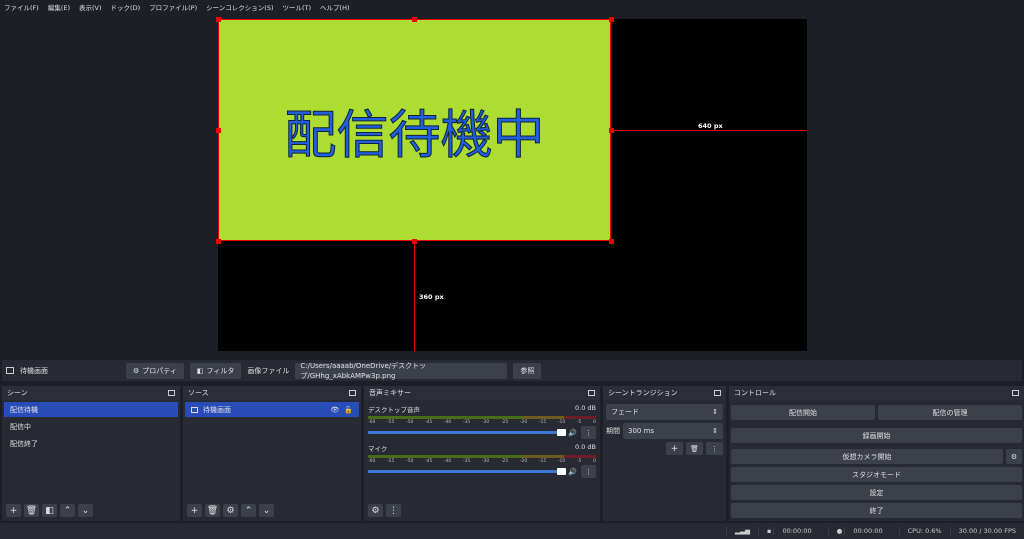 The height and width of the screenshot is (539, 1024). What do you see at coordinates (664, 412) in the screenshot?
I see `transition-select: フェード ⇕` at bounding box center [664, 412].